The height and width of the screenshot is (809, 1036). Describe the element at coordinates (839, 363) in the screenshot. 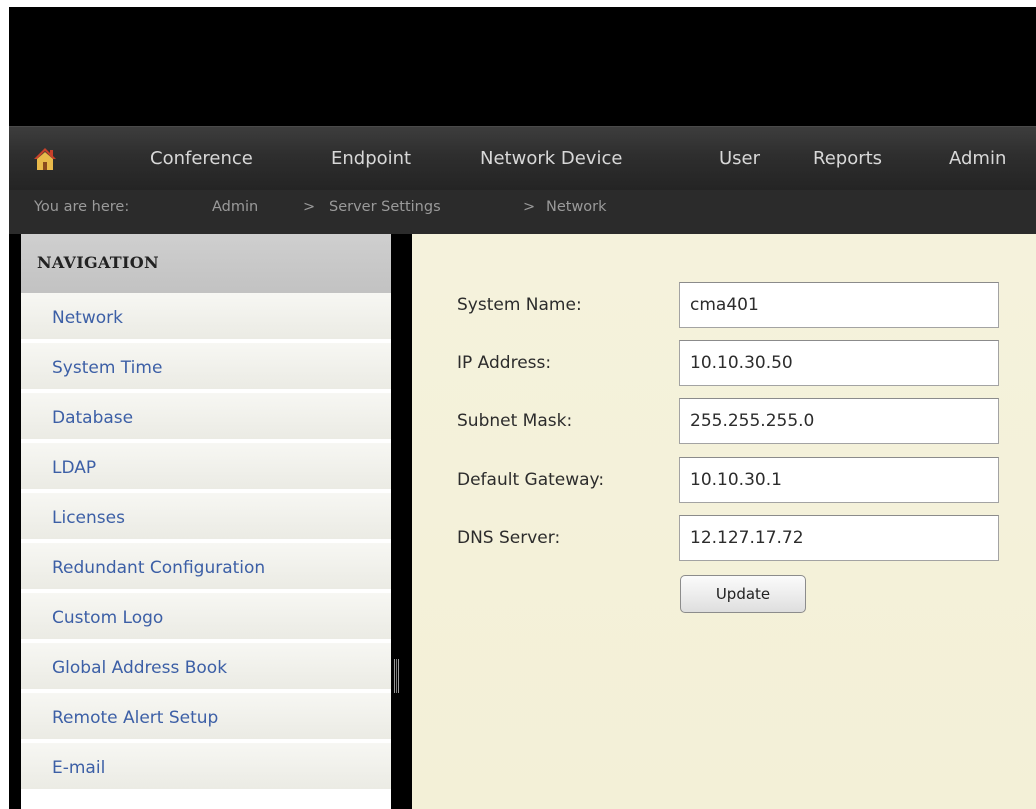

I see `ip-address-field` at that location.